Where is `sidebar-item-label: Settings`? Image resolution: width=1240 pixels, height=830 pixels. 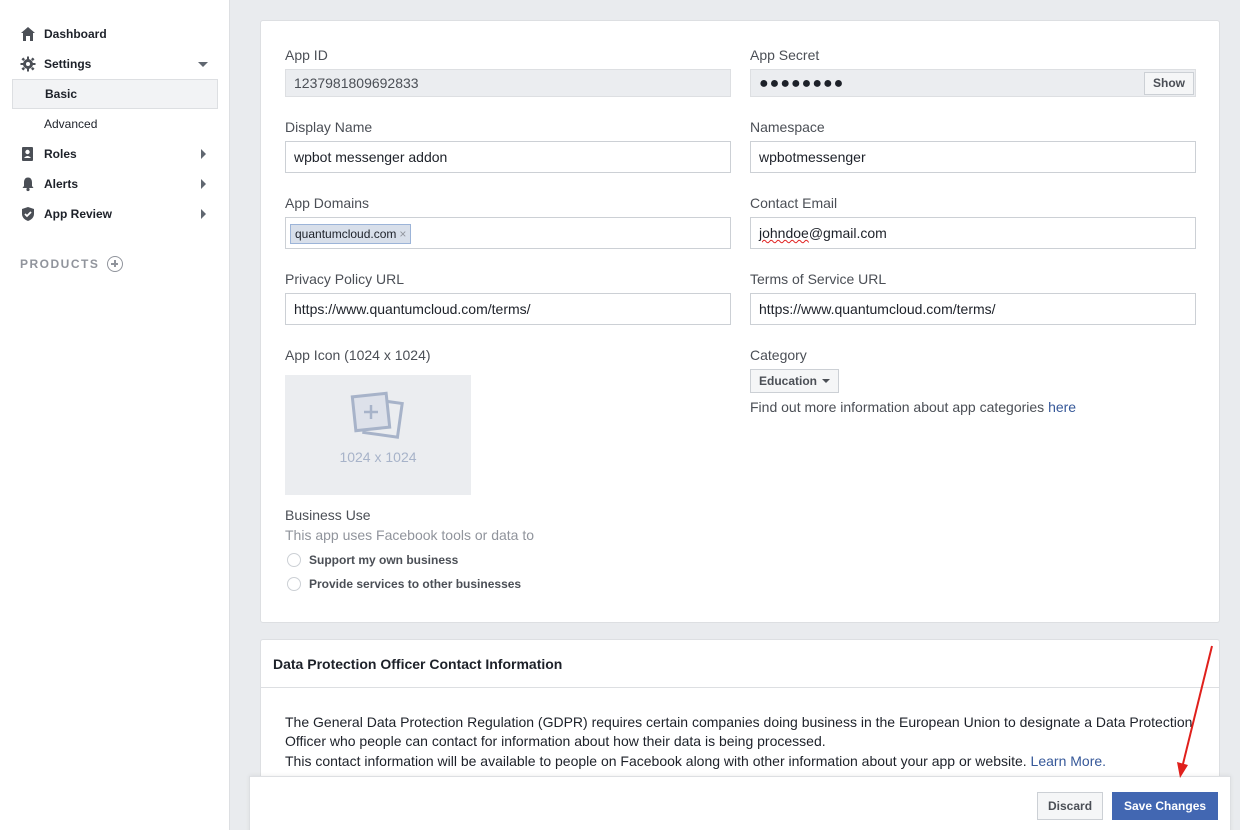
sidebar-item-label: Settings is located at coordinates (68, 64).